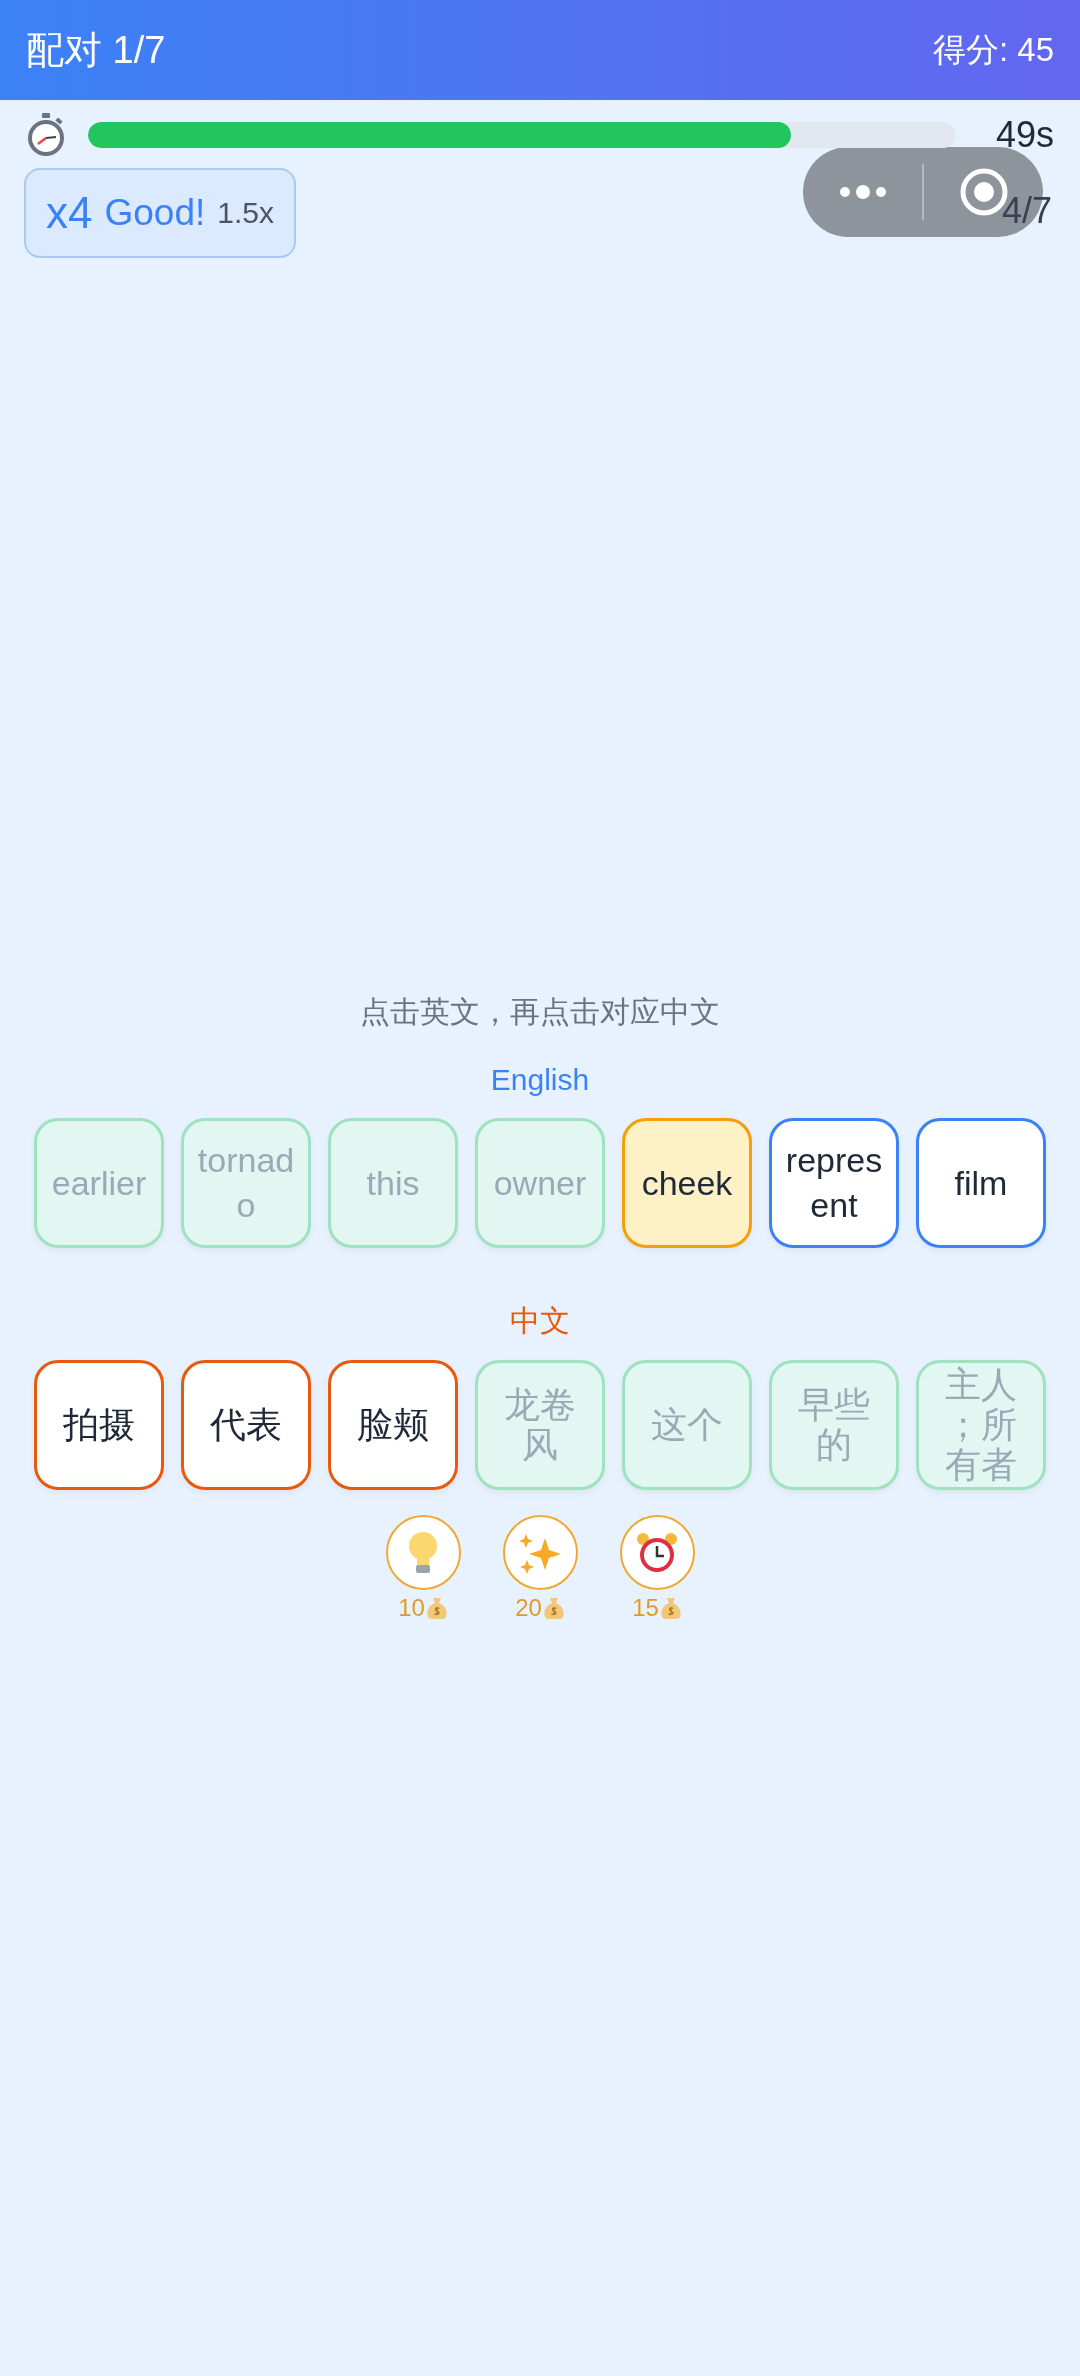  I want to click on combo-count: x4, so click(69, 213).